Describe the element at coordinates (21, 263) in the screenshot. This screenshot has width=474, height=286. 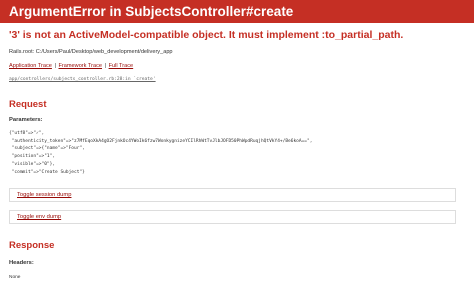
I see `headers-label: Headers:` at that location.